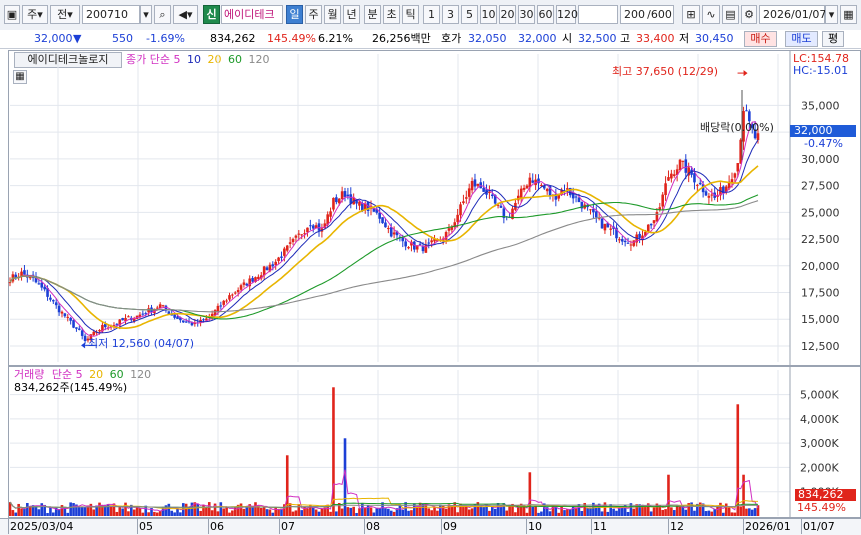 The height and width of the screenshot is (535, 861). What do you see at coordinates (684, 38) in the screenshot?
I see `low-label: 저` at bounding box center [684, 38].